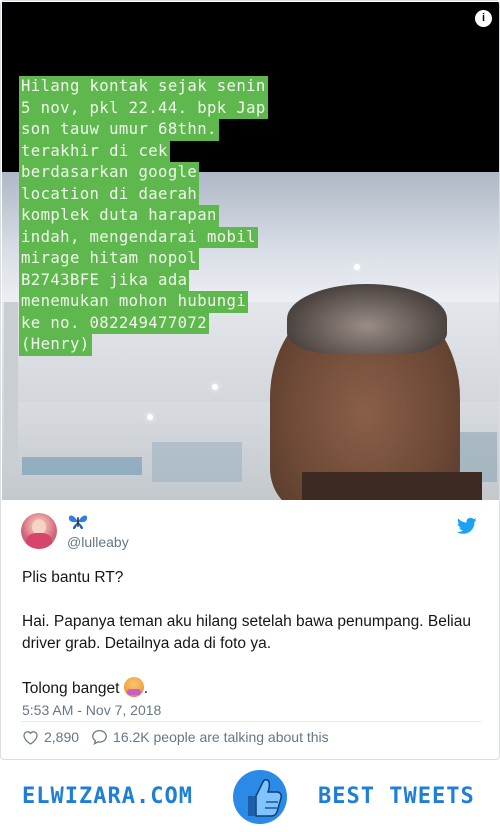 This screenshot has height=832, width=500. Describe the element at coordinates (252, 688) in the screenshot. I see `tweet-paragraph-last: Tolong banget .` at that location.